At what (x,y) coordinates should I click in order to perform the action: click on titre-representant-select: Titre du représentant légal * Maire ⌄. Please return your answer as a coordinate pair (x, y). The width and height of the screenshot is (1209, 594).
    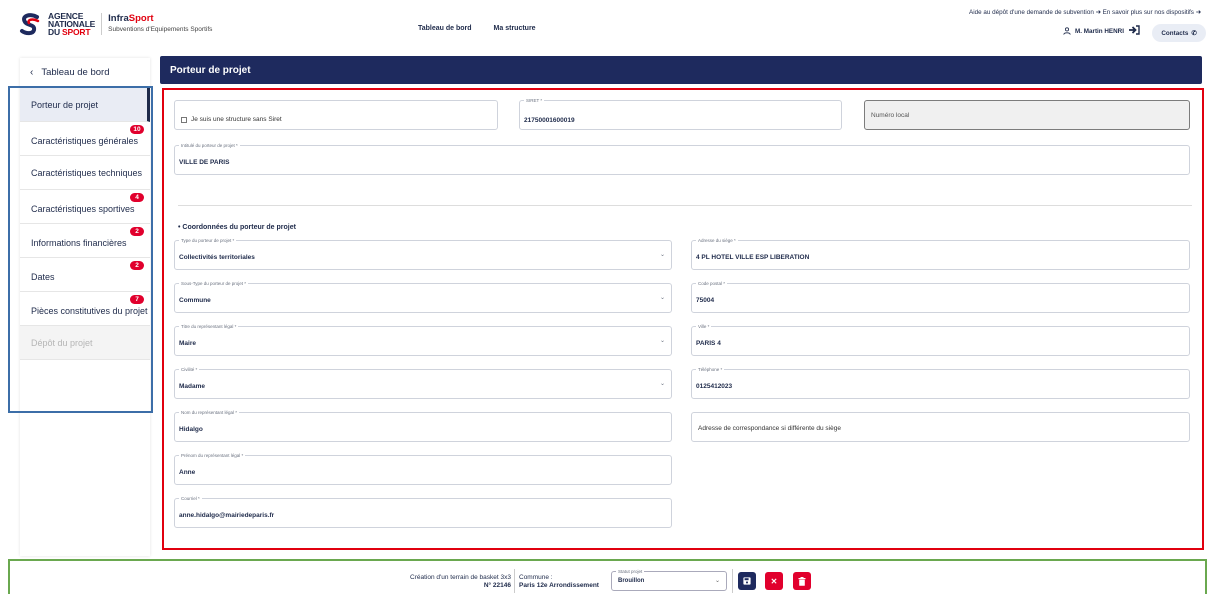
    Looking at the image, I should click on (423, 340).